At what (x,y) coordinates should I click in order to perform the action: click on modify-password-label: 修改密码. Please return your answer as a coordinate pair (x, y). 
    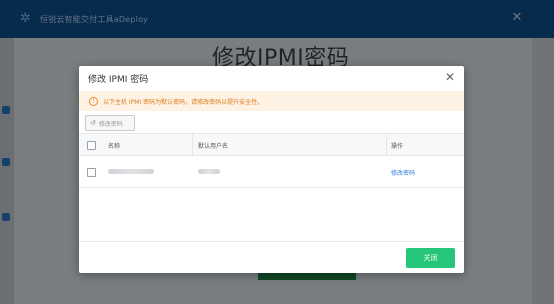
    Looking at the image, I should click on (110, 124).